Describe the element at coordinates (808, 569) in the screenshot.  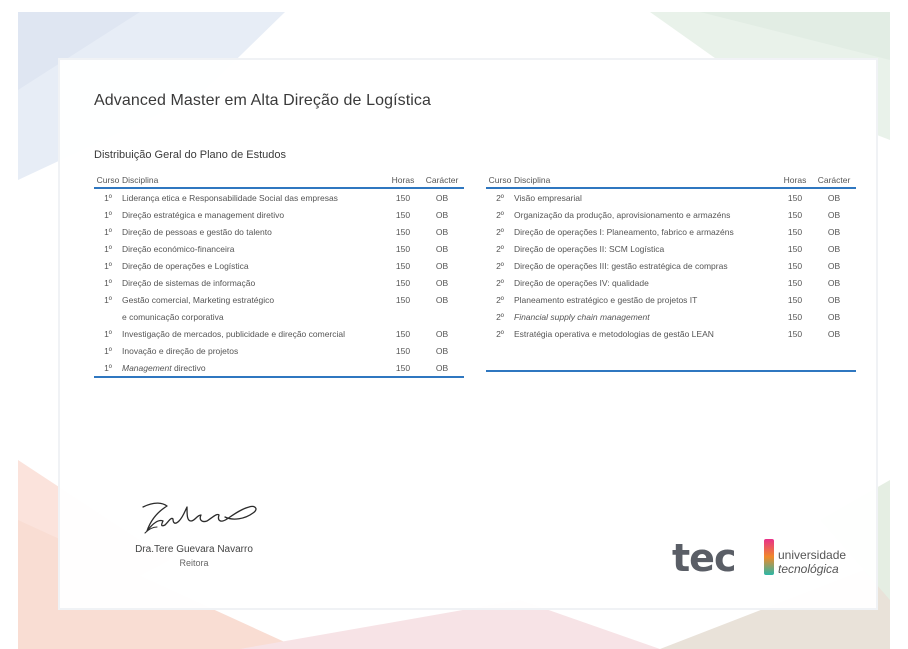
I see `logo-line-2: tecnológica` at that location.